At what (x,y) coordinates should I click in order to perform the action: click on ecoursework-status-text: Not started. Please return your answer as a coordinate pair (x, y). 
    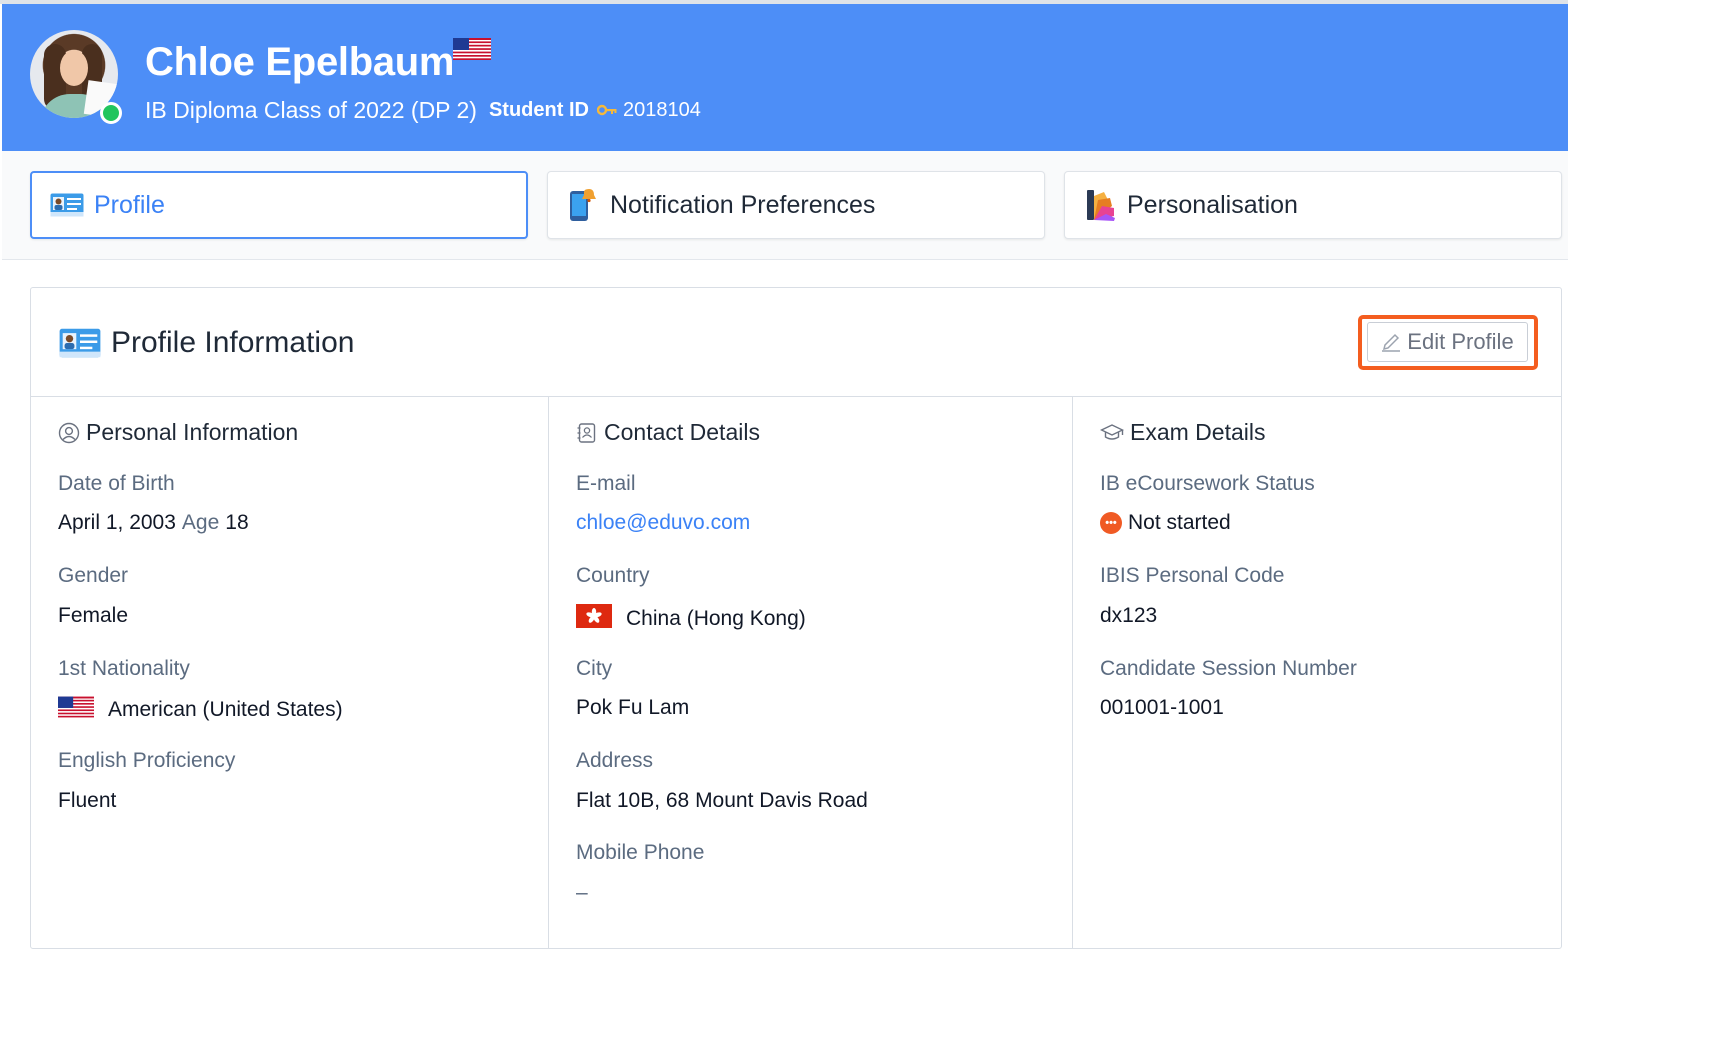
    Looking at the image, I should click on (1179, 522).